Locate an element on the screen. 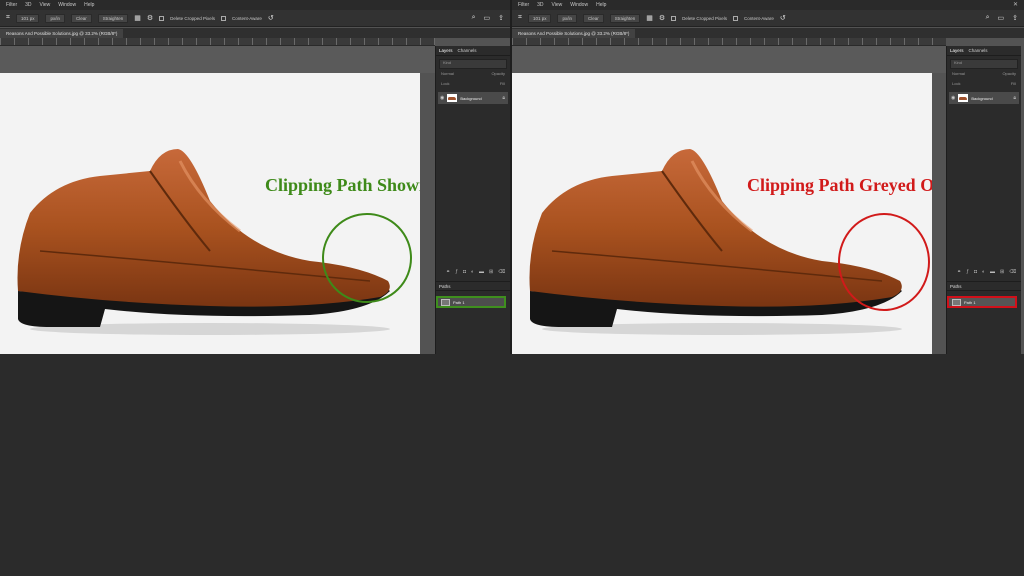 This screenshot has width=1024, height=576. menu-bar: Filter 3D View Window Help is located at coordinates (255, 5).